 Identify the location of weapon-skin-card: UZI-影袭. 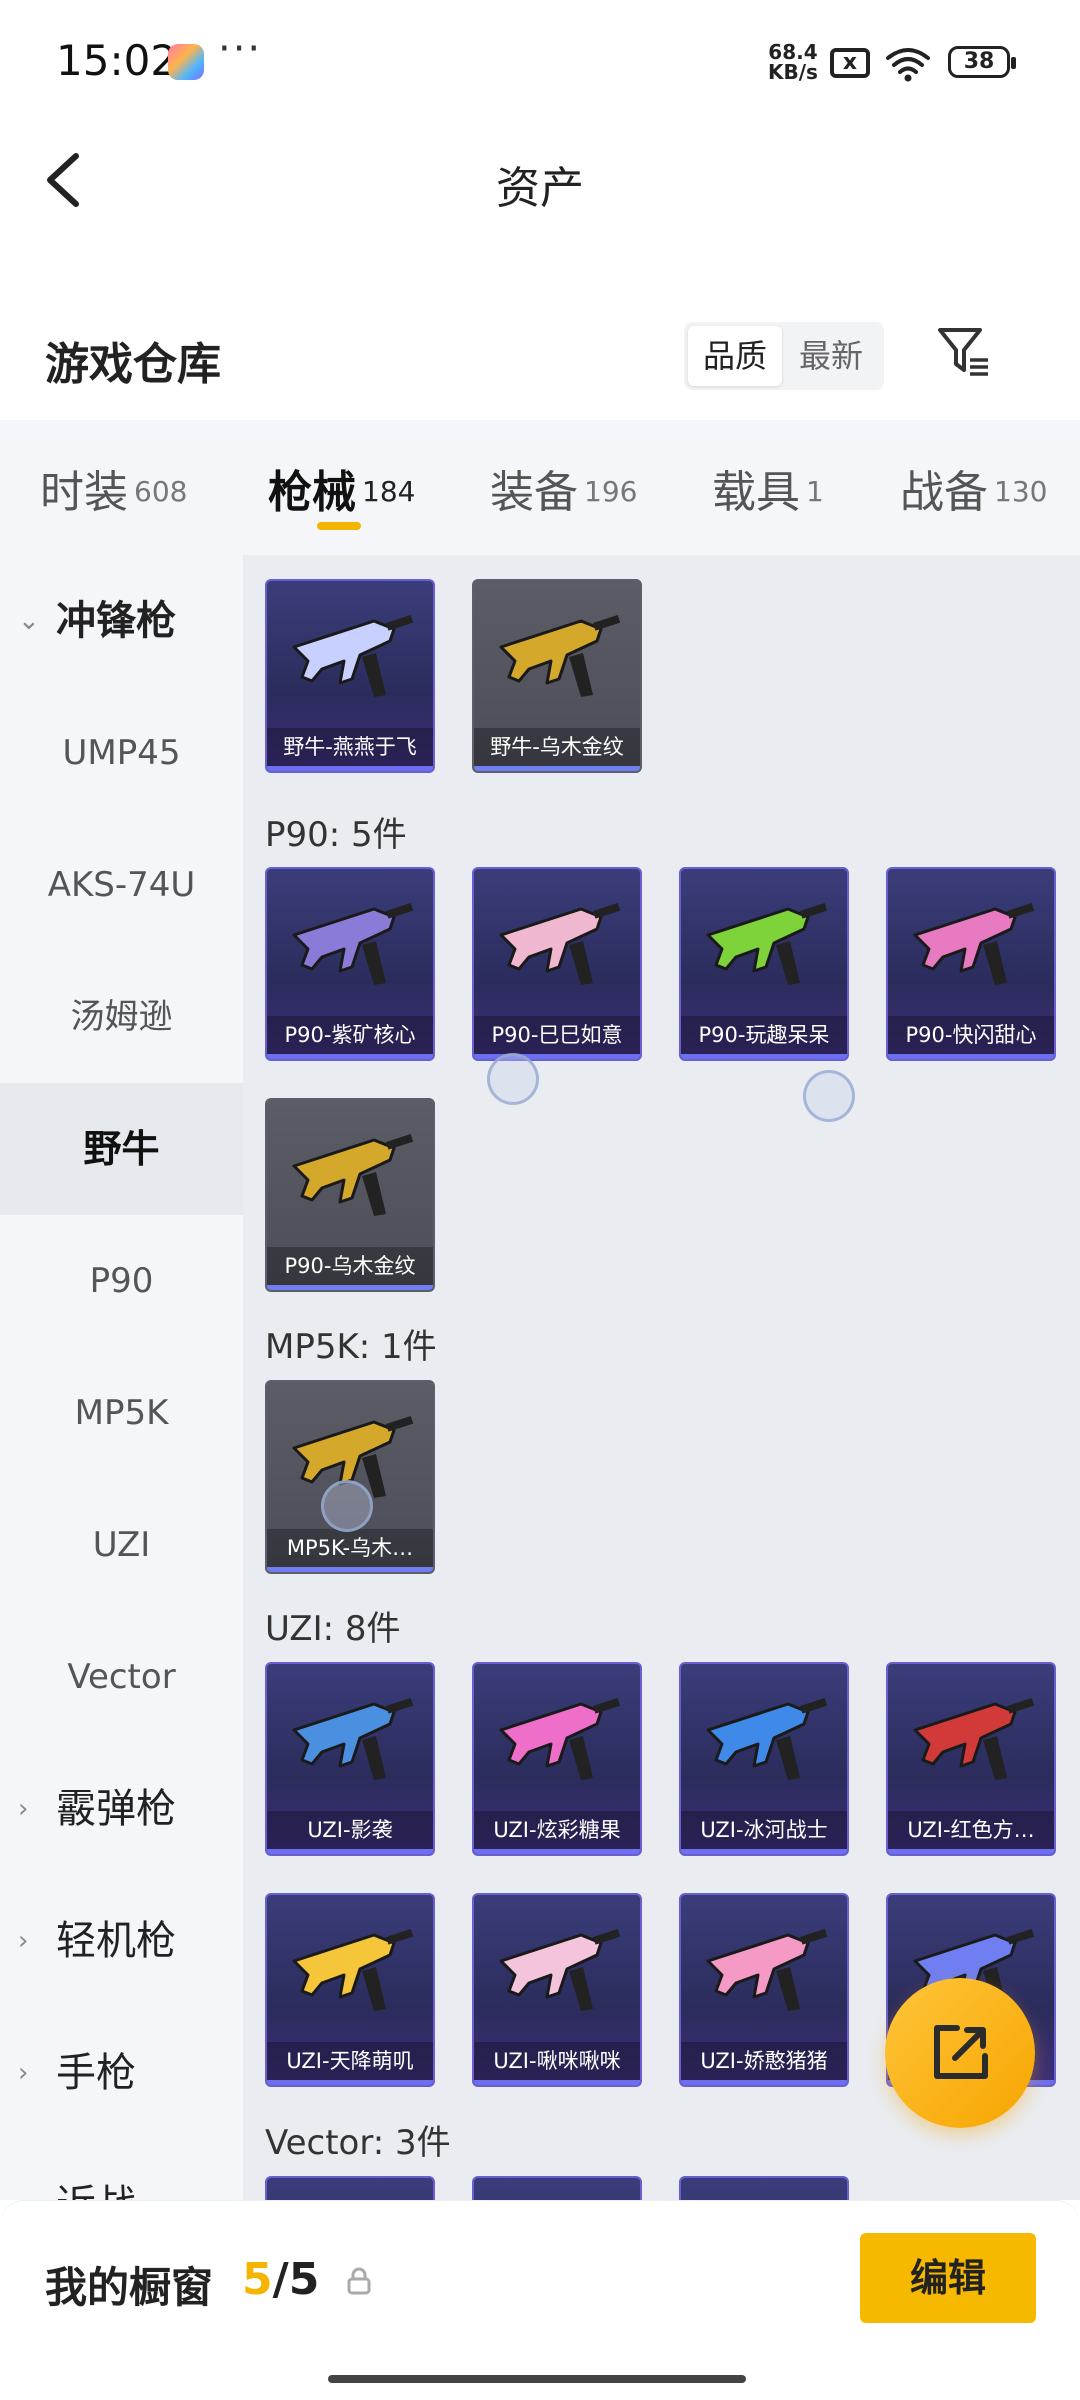
(350, 1759).